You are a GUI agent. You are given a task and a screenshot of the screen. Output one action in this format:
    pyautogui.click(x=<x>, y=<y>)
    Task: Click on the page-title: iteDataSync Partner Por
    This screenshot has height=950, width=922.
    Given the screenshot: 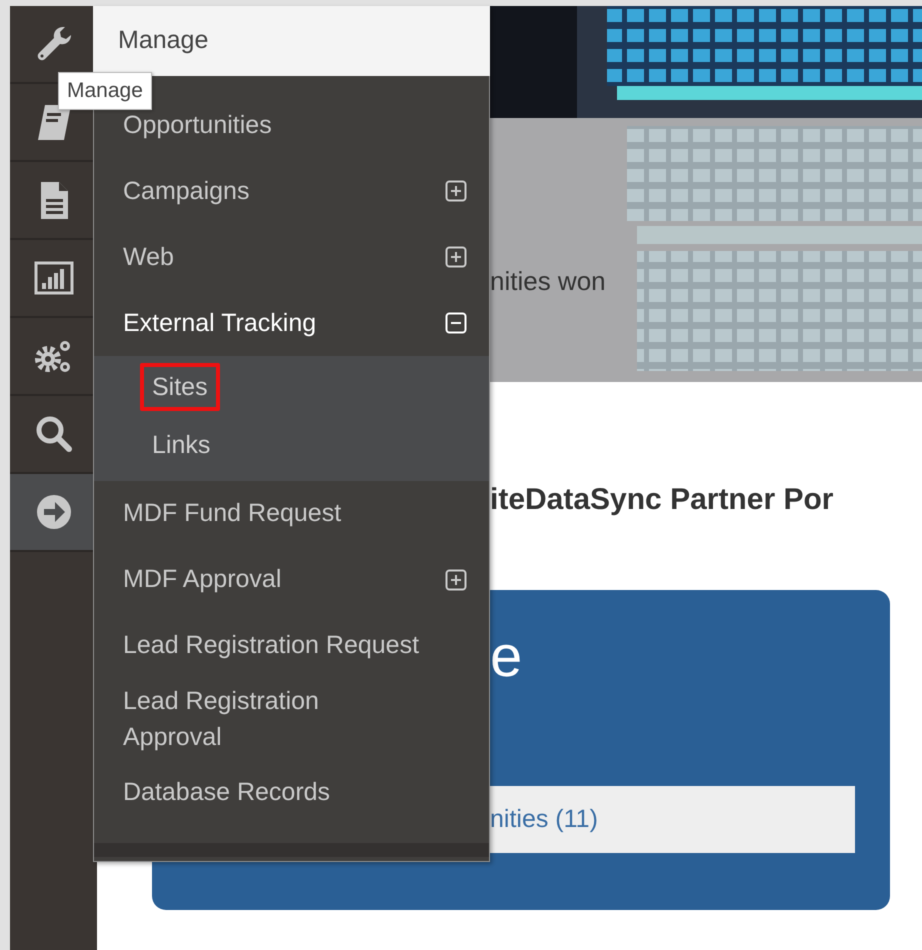 What is the action you would take?
    pyautogui.click(x=662, y=500)
    